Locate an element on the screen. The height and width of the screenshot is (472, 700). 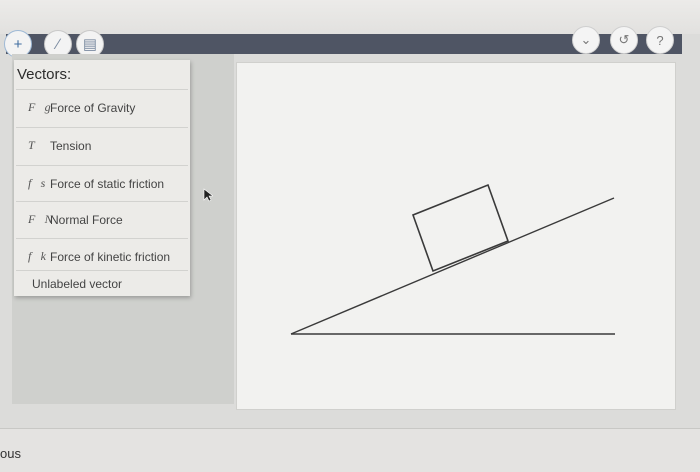
bottom-bar is located at coordinates (350, 450).